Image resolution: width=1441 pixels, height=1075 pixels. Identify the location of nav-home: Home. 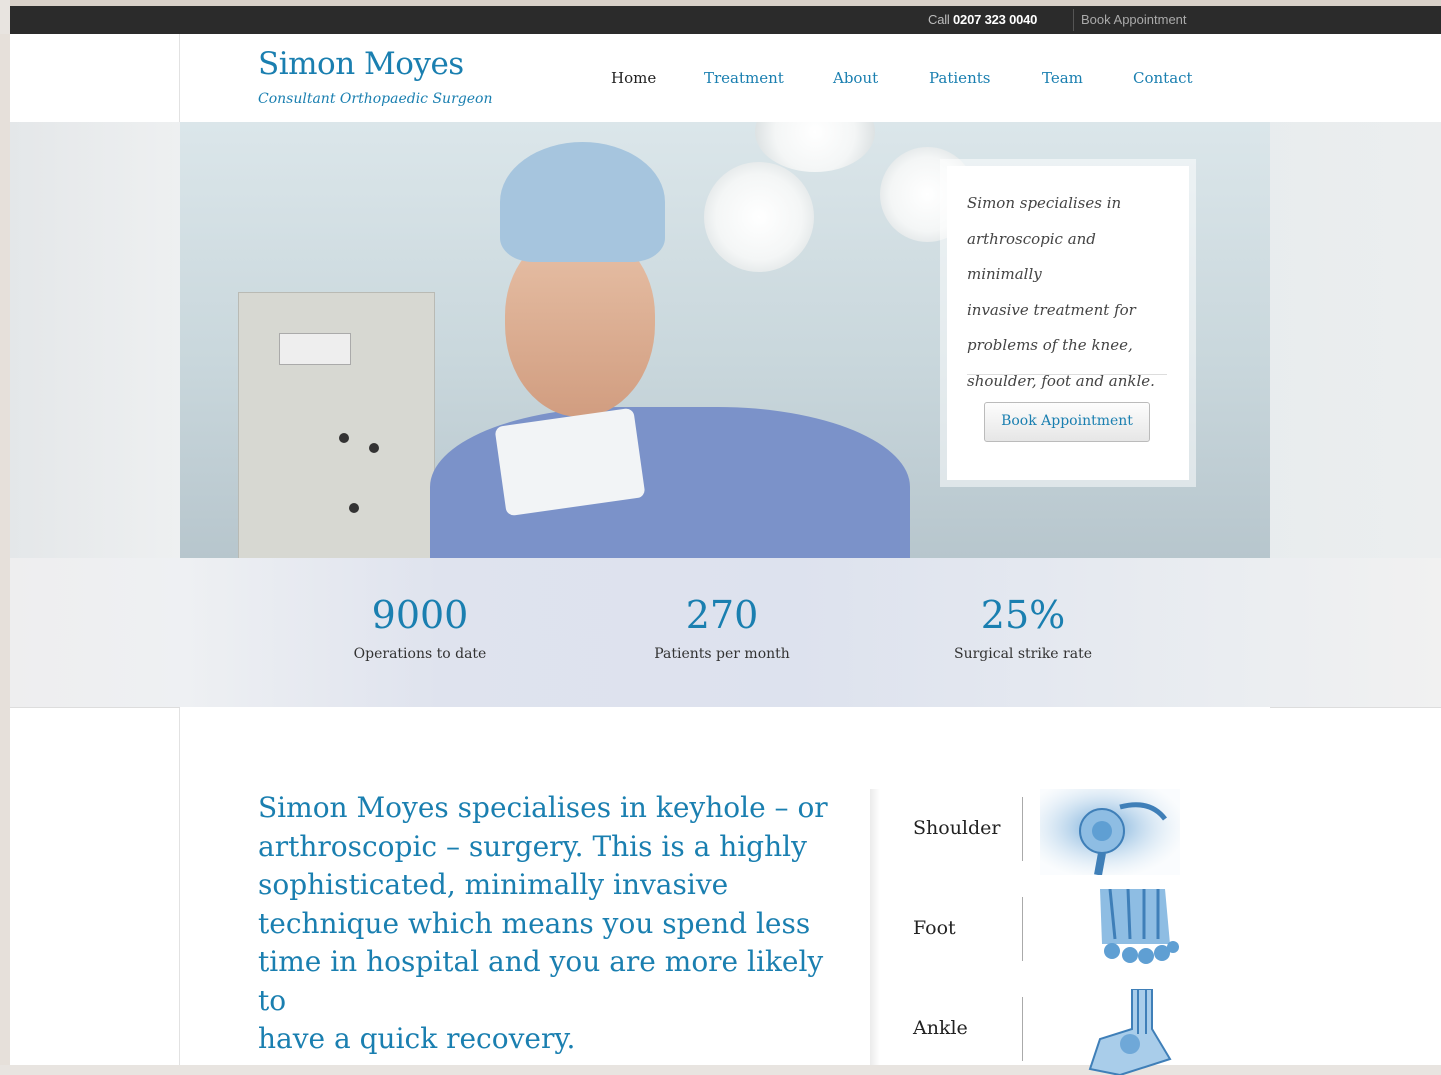
(633, 78).